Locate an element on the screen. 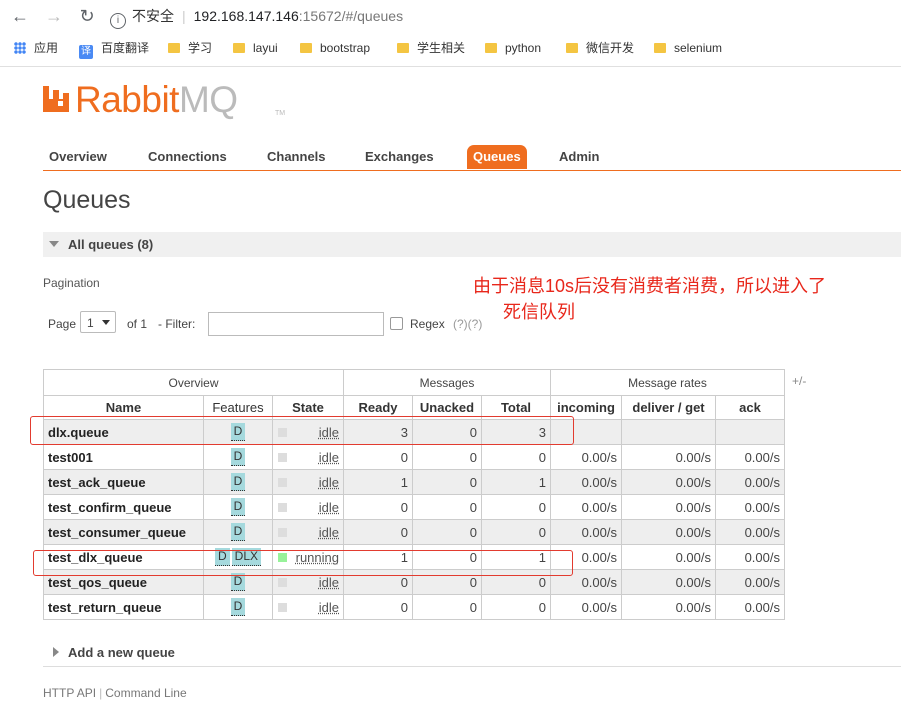 This screenshot has width=901, height=714. regex-help-link: (?)(?) is located at coordinates (467, 324).